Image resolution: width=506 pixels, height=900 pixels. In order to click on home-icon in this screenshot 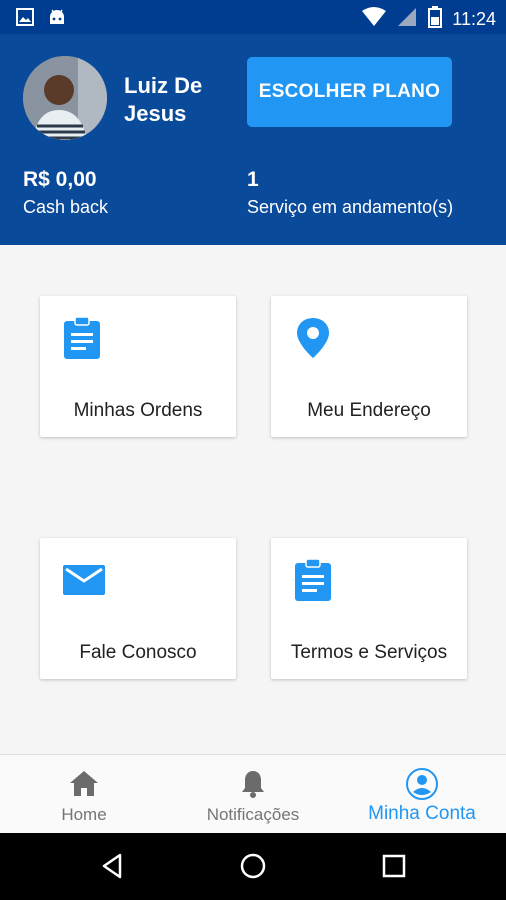, I will do `click(84, 784)`.